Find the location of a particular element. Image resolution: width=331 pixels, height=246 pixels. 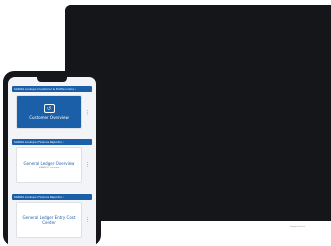

card-label: General Ledger Overview is located at coordinates (49, 163).